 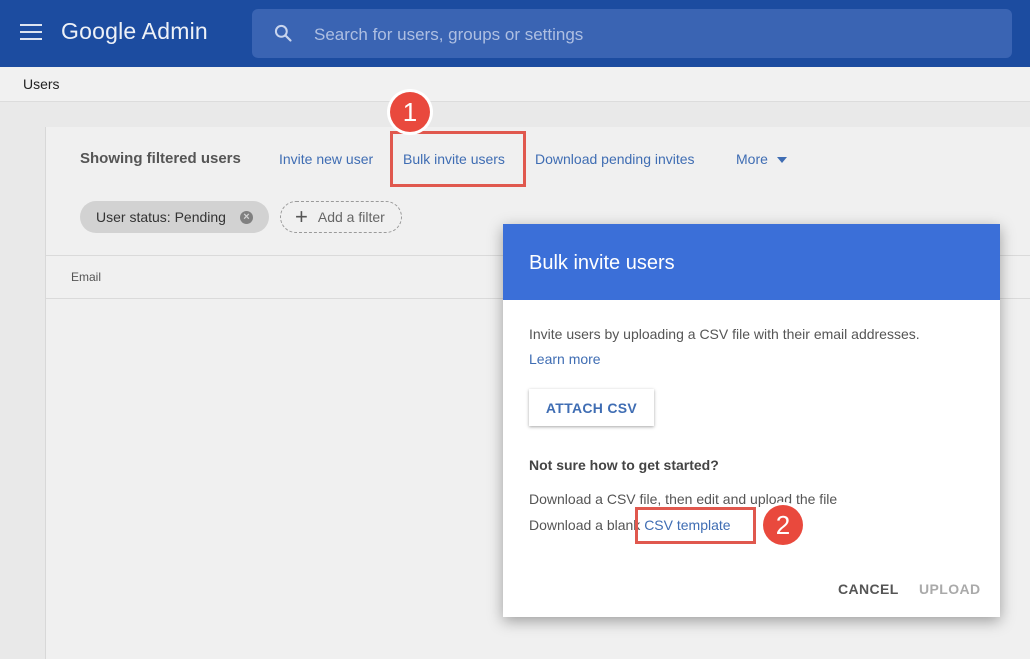 I want to click on help-line-template-prefix: Download a blank, so click(x=585, y=525).